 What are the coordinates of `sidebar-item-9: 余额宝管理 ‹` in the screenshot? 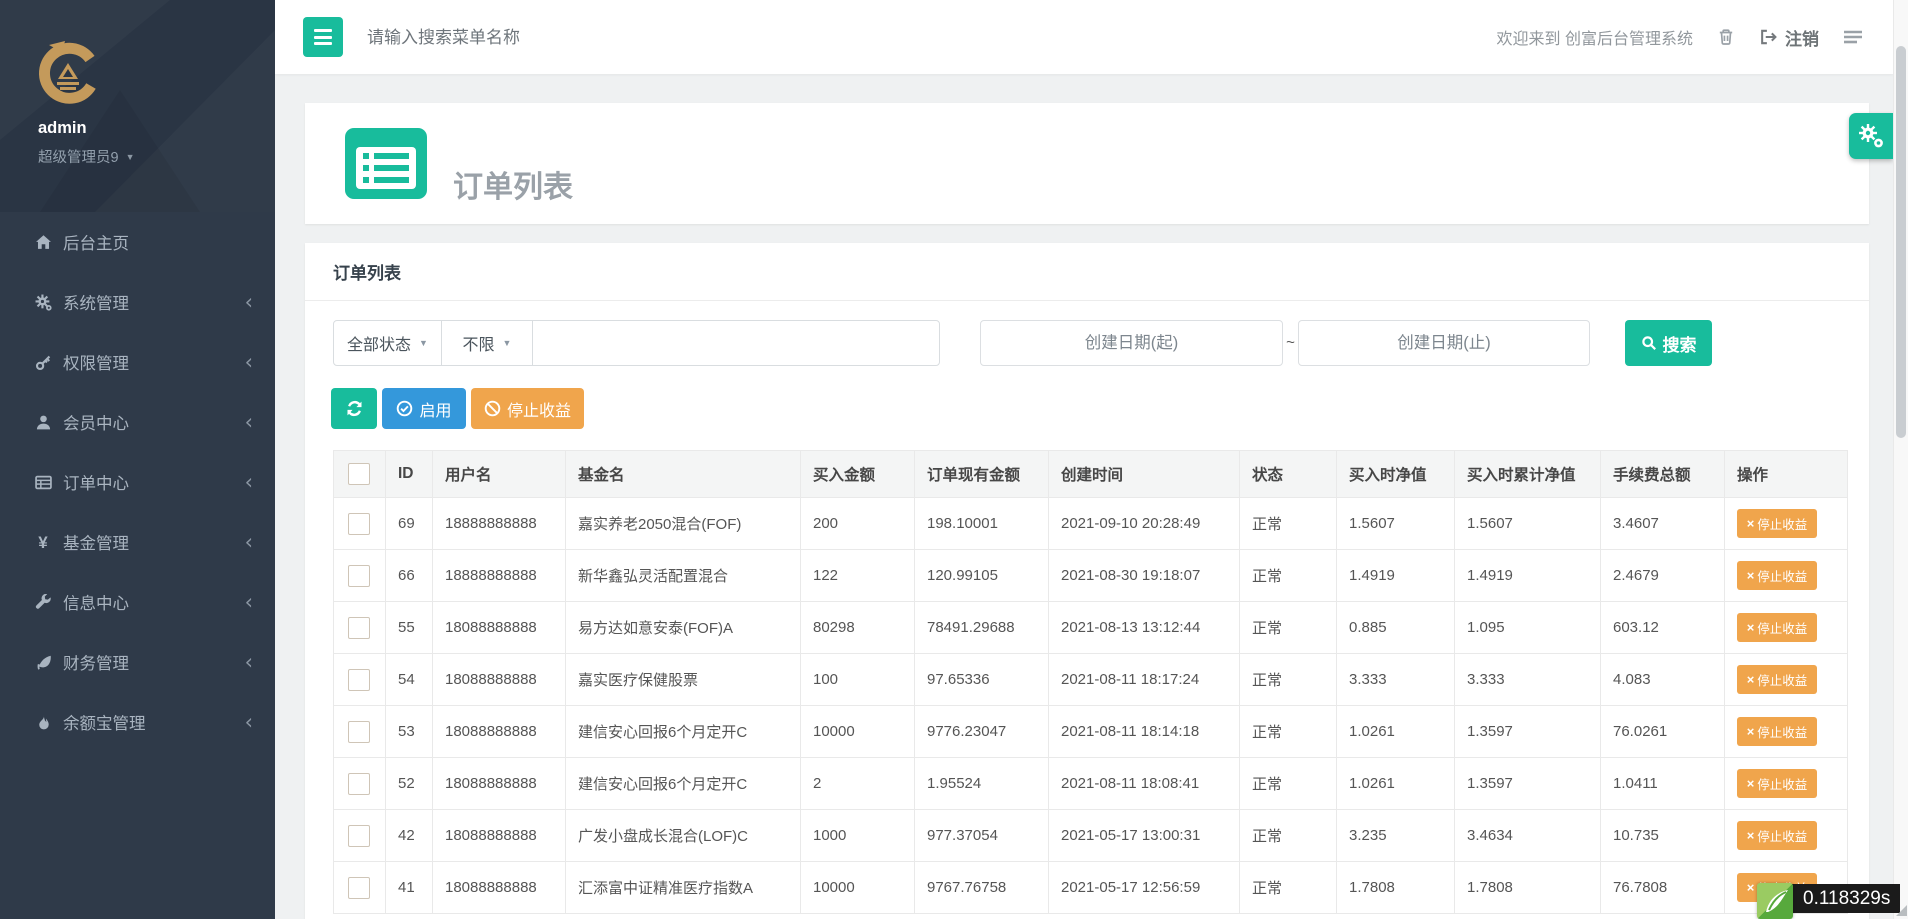 It's located at (137, 722).